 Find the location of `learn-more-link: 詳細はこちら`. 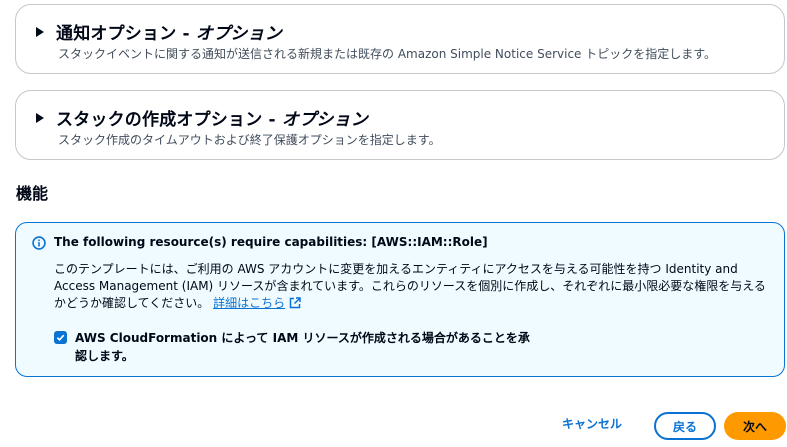

learn-more-link: 詳細はこちら is located at coordinates (257, 303).